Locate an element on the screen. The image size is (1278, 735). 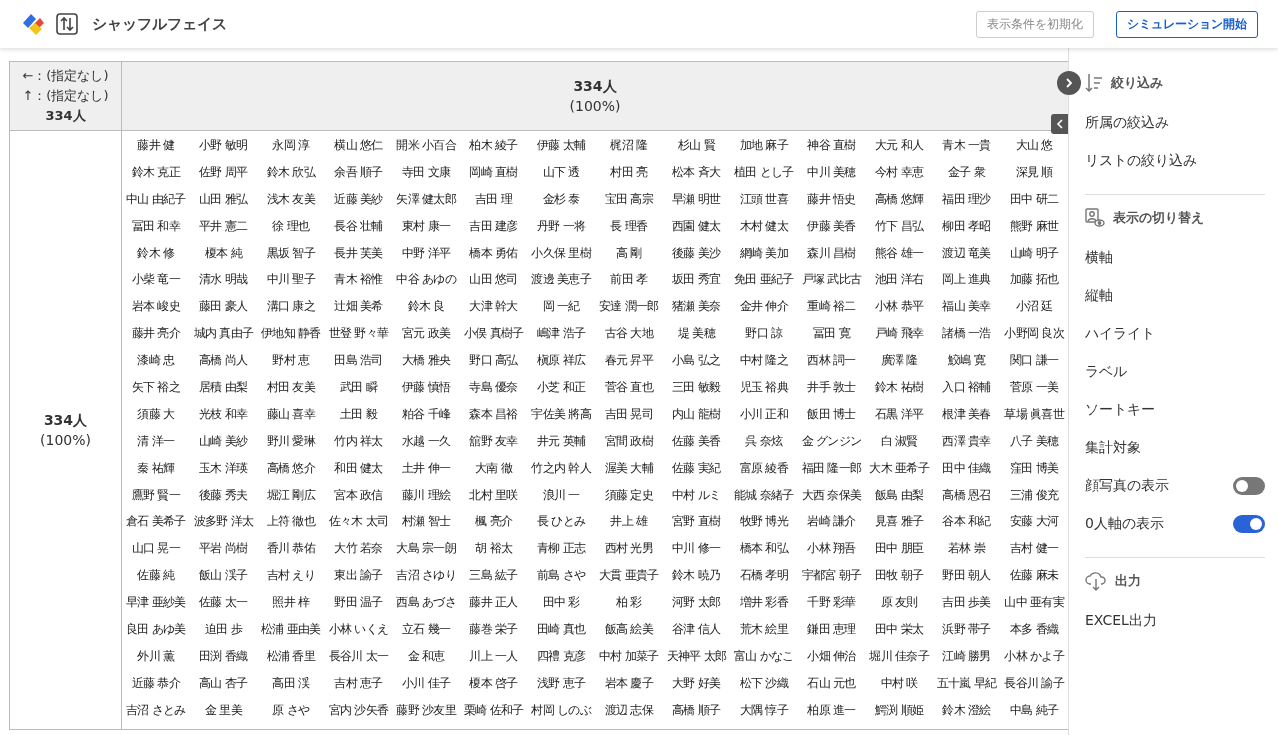
person-name: 辻畑 美希 is located at coordinates (358, 306).